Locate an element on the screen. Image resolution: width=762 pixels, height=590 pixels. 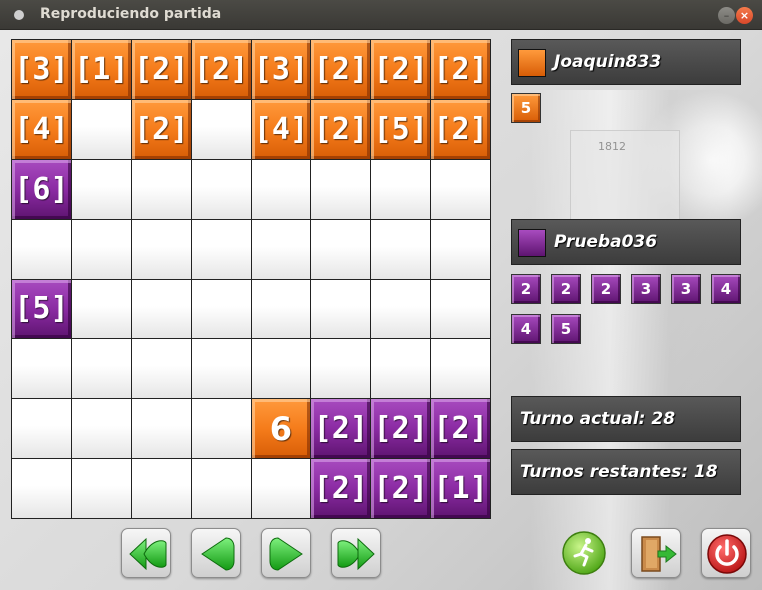
board-cell: 6 is located at coordinates (281, 429).